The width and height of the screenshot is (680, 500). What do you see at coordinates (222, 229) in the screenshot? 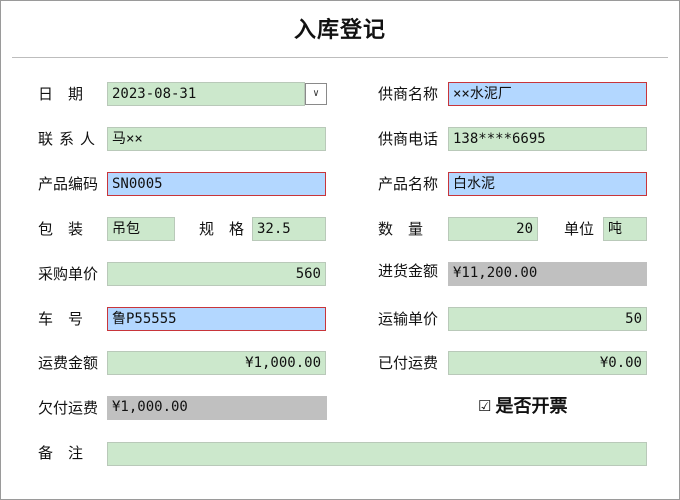
I see `spec-label: 规 格` at bounding box center [222, 229].